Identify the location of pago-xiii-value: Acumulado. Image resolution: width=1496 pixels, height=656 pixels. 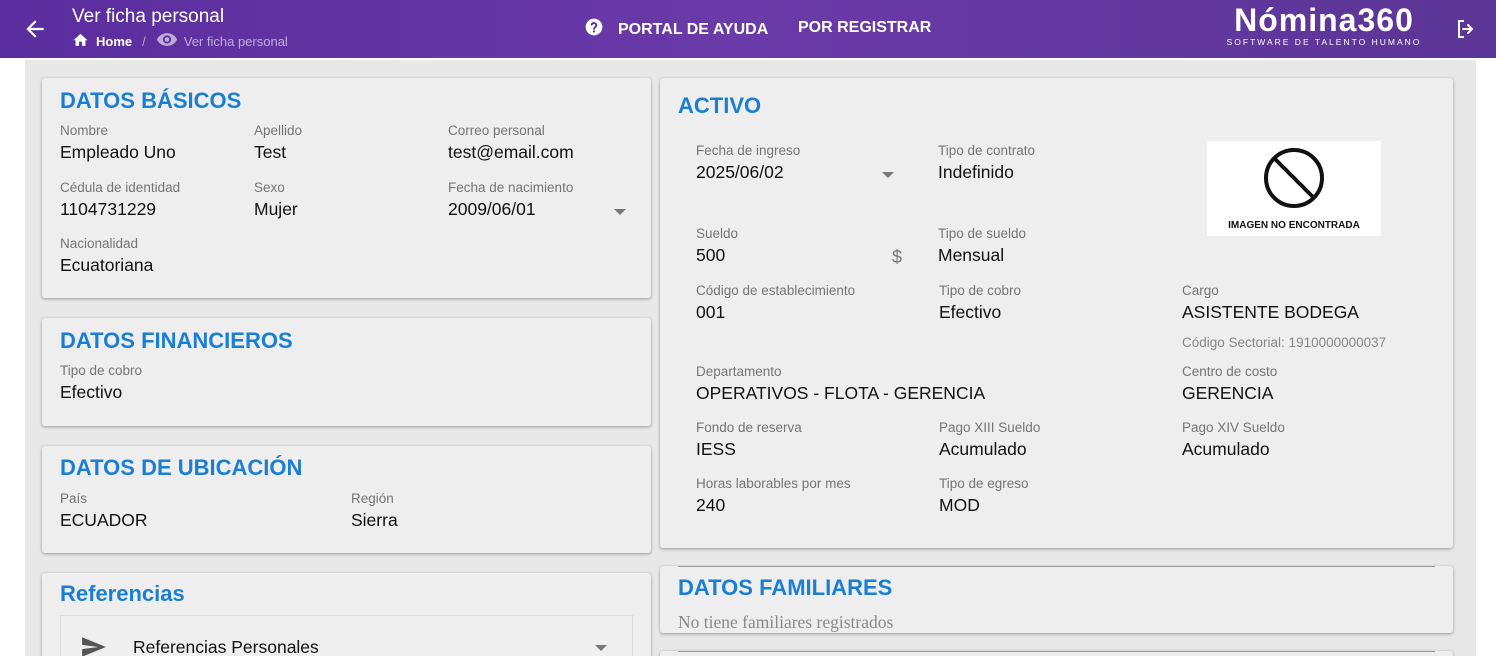
(983, 449).